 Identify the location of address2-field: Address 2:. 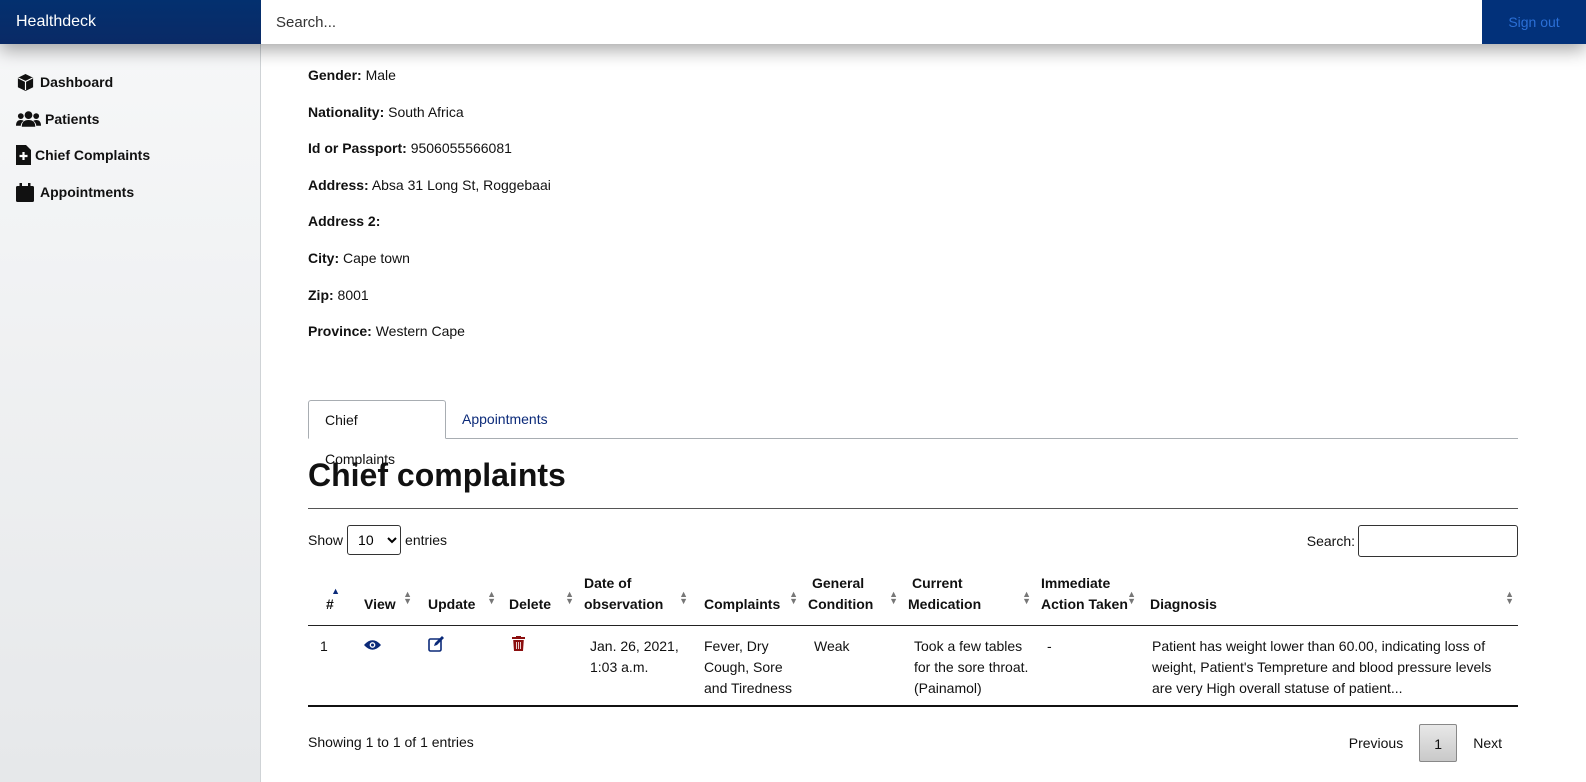
(344, 221).